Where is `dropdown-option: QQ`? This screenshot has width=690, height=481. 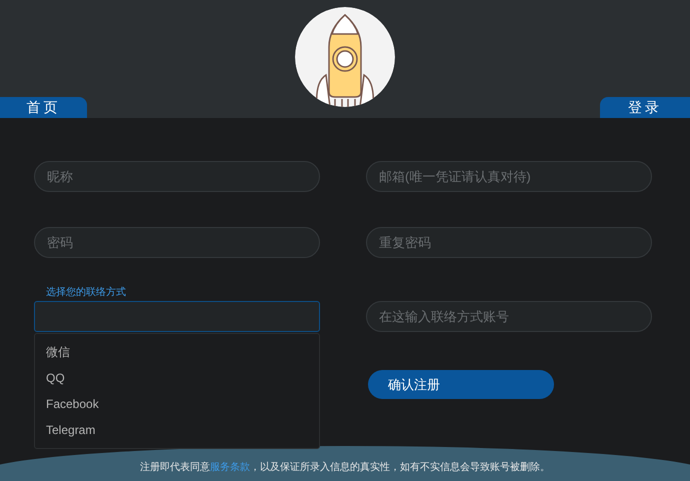
dropdown-option: QQ is located at coordinates (177, 378).